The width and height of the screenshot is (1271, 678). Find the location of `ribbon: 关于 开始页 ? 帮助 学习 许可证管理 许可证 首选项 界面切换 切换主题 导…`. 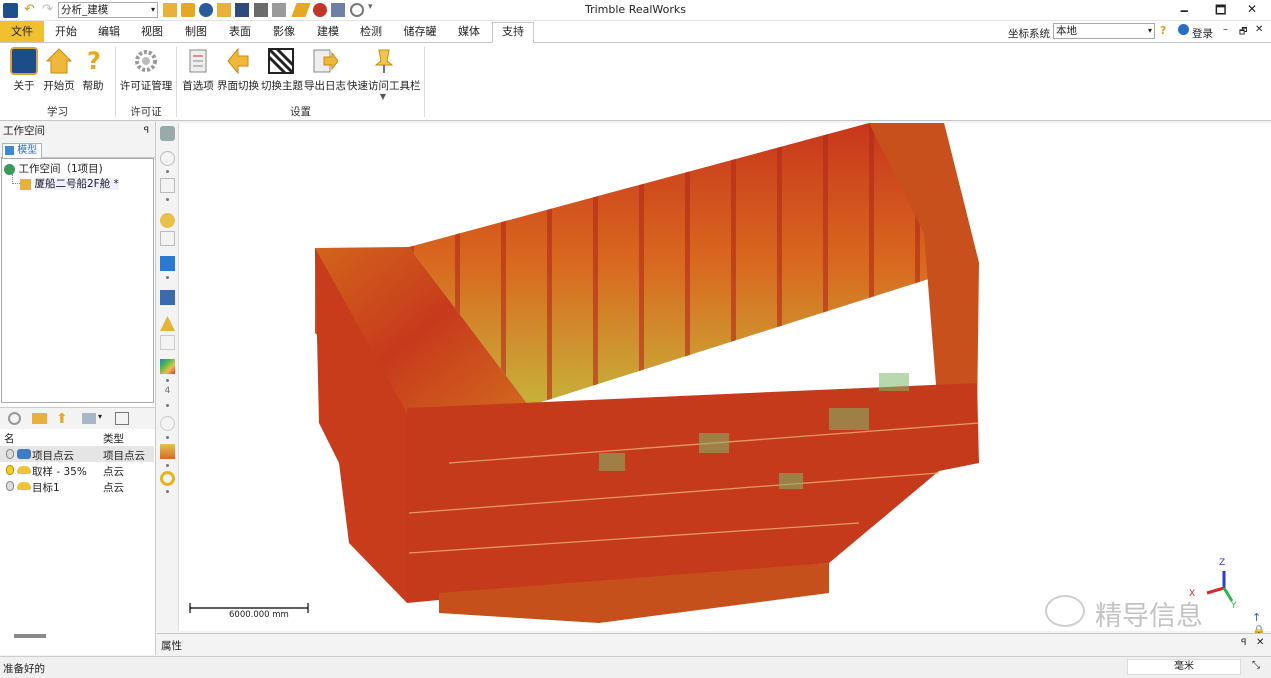

ribbon: 关于 开始页 ? 帮助 学习 许可证管理 许可证 首选项 界面切换 切换主题 导… is located at coordinates (635, 81).